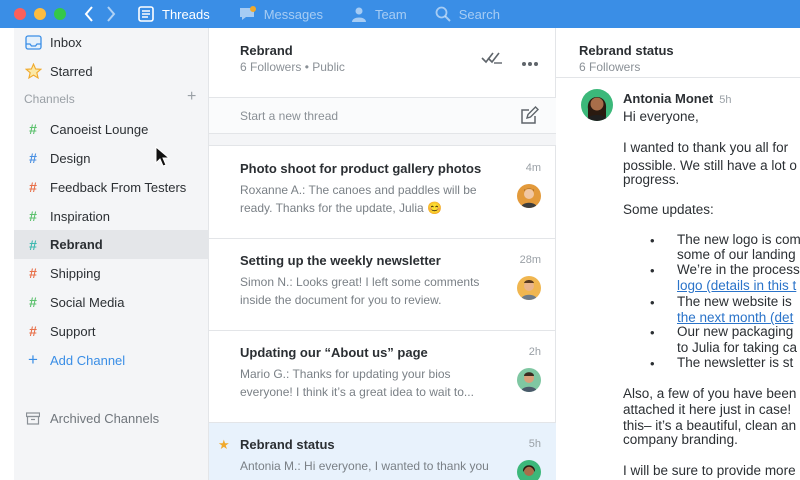  I want to click on window-controls, so click(40, 14).